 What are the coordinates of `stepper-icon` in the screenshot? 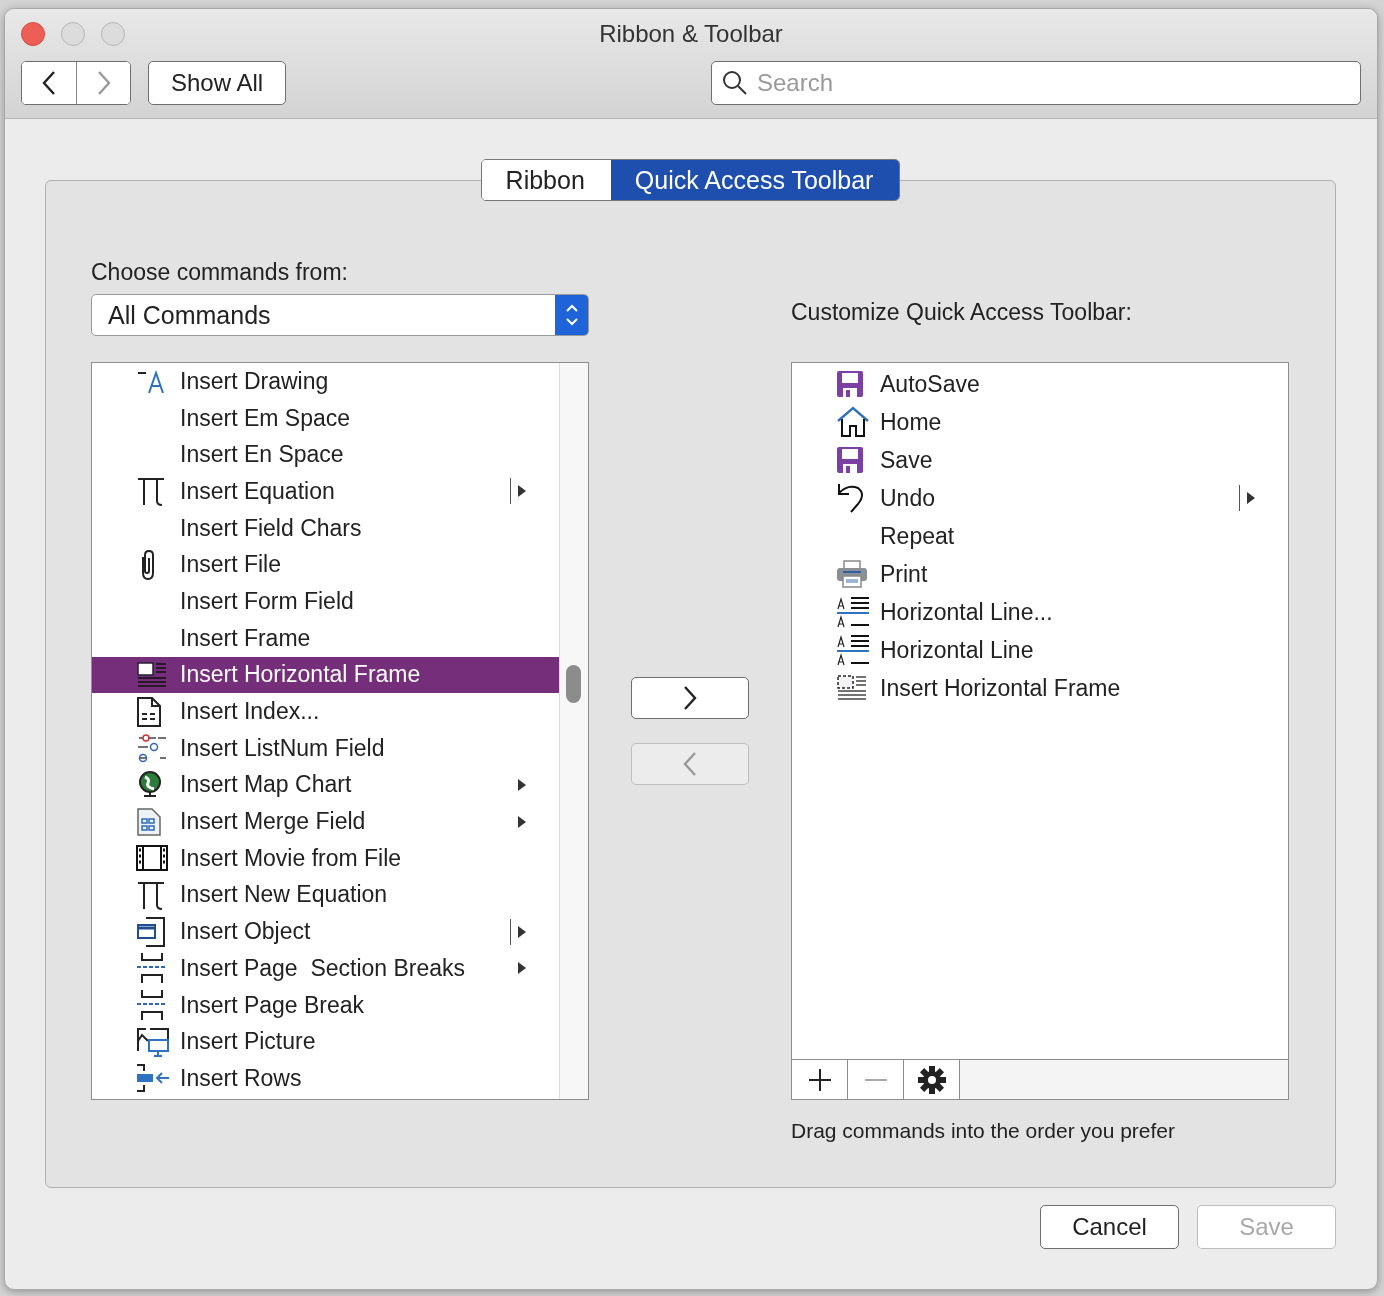 It's located at (571, 315).